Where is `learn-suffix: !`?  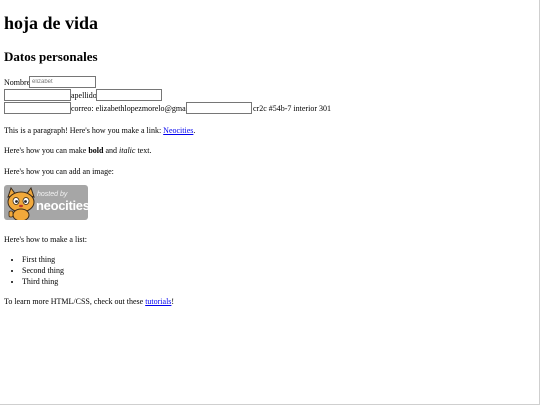 learn-suffix: ! is located at coordinates (173, 301).